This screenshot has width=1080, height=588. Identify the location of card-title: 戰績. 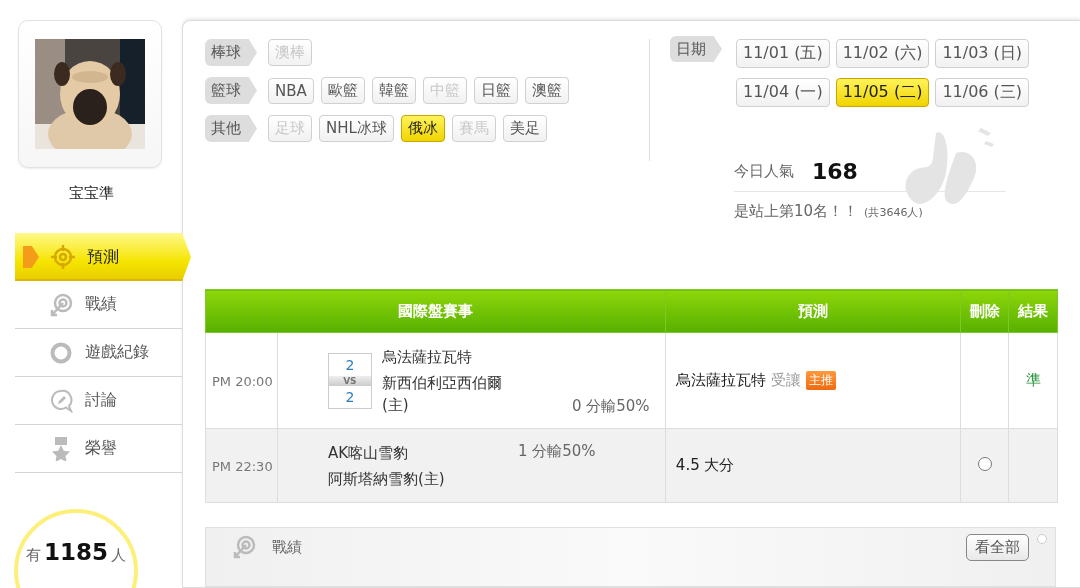
(287, 547).